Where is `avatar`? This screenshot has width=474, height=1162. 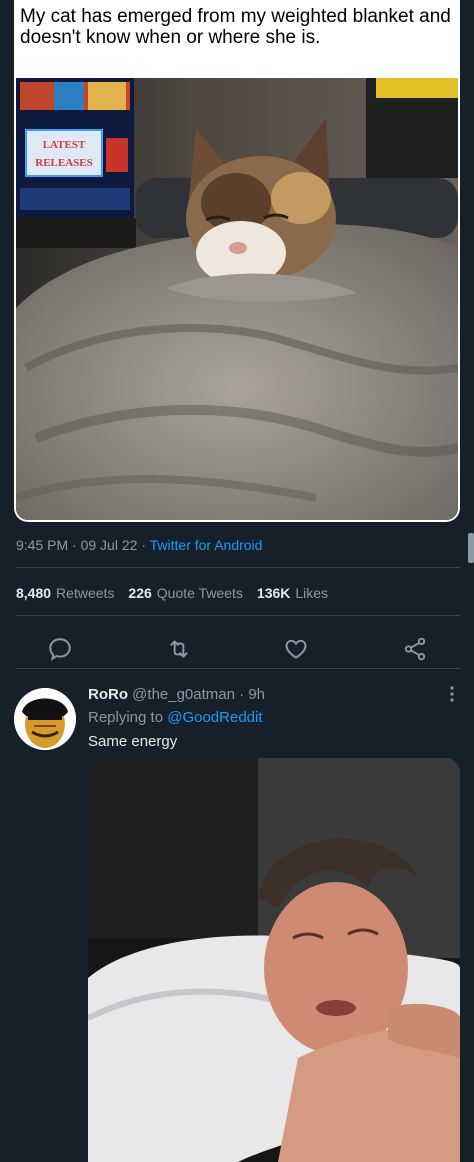
avatar is located at coordinates (45, 719).